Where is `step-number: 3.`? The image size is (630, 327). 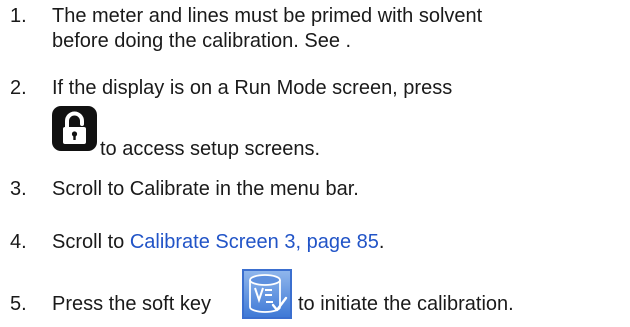
step-number: 3. is located at coordinates (18, 189).